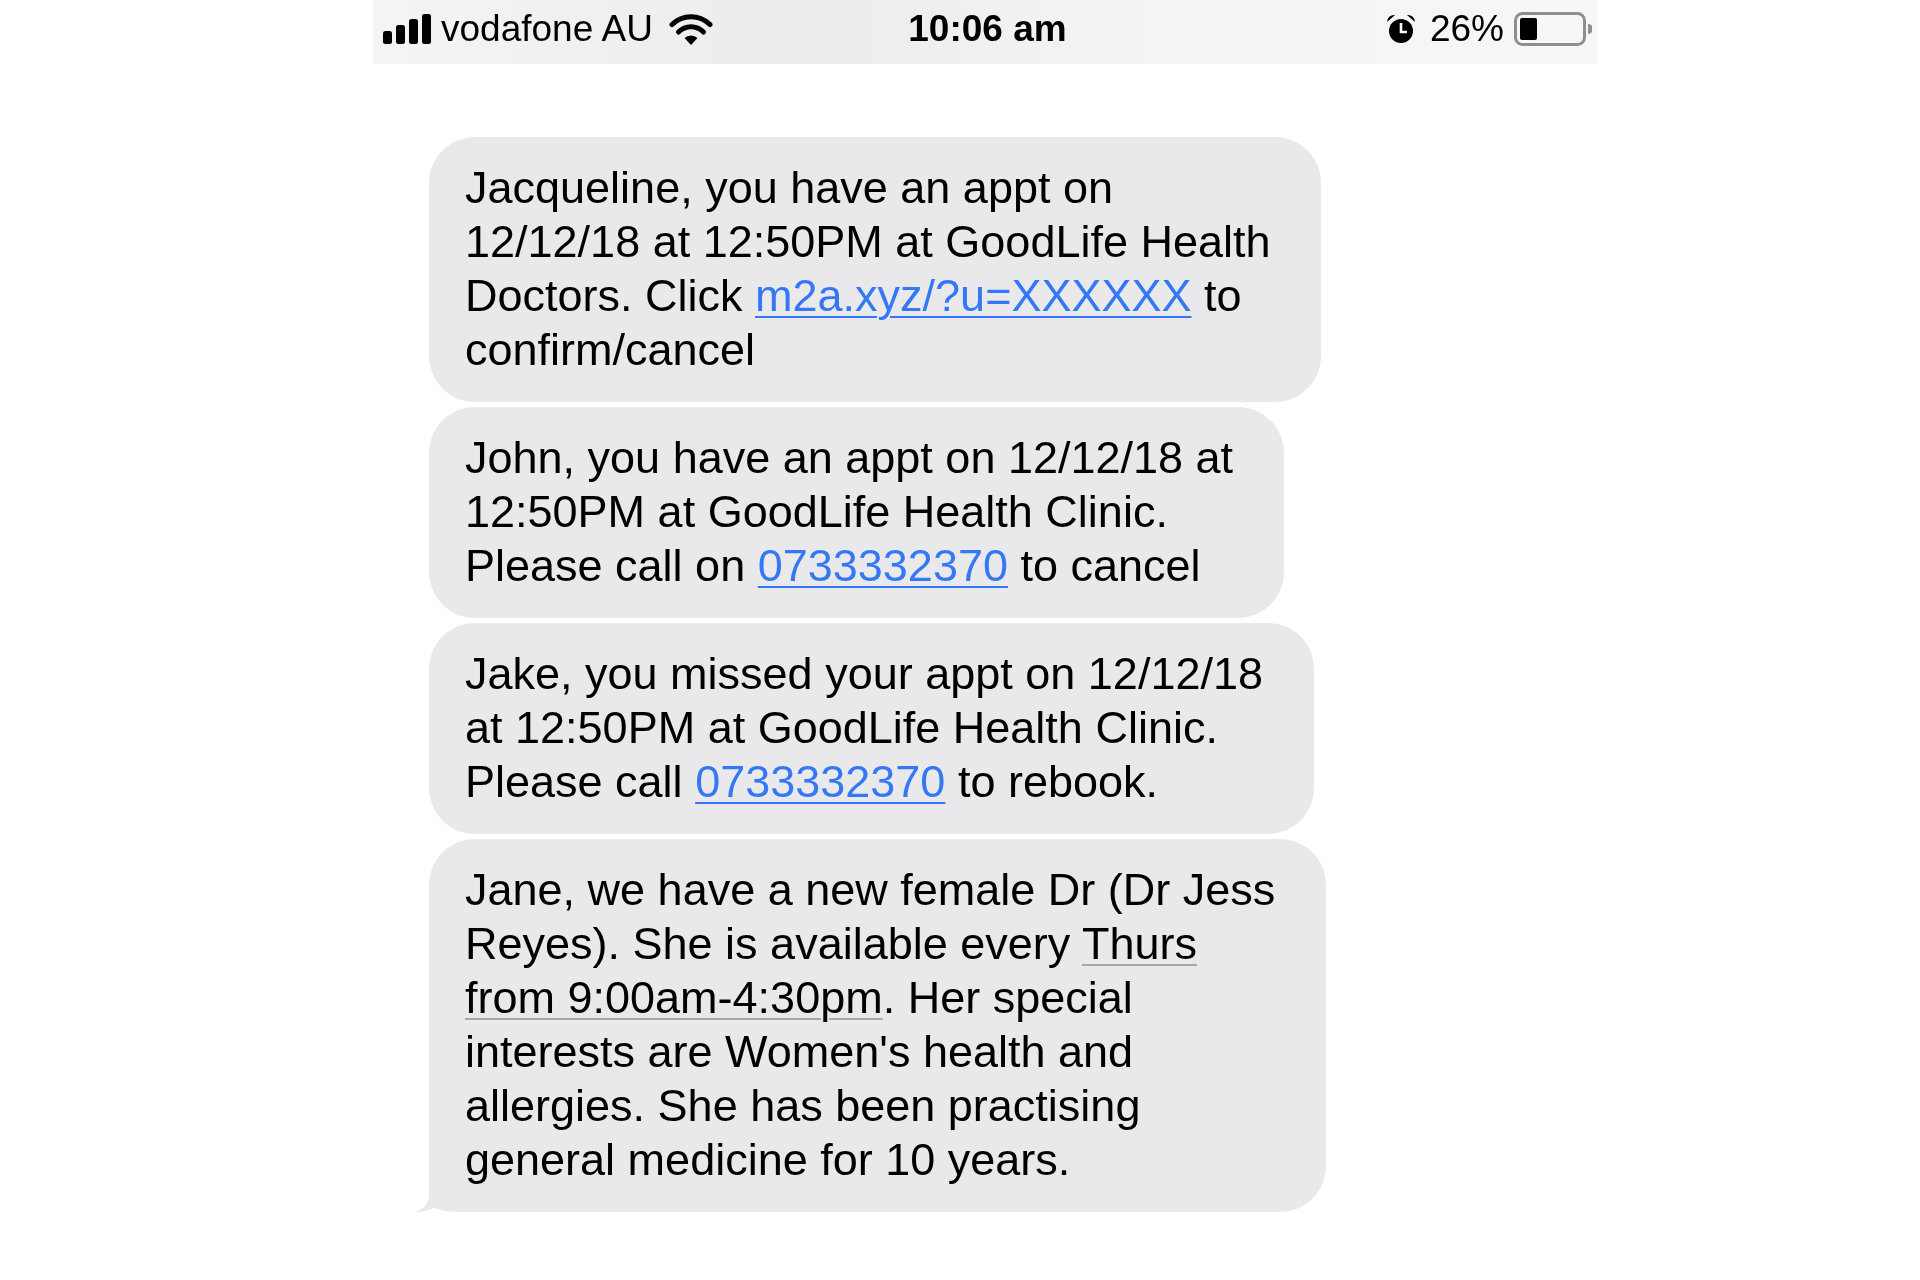 The height and width of the screenshot is (1280, 1920). What do you see at coordinates (871, 1025) in the screenshot?
I see `message-text: Jane, we have a new female Dr (Dr Jess Reyes). She is available every Thurs from 9:00am-4:30pm. Her special interests are Women's health and allergies. She has been practising general medicine for 10 years.` at bounding box center [871, 1025].